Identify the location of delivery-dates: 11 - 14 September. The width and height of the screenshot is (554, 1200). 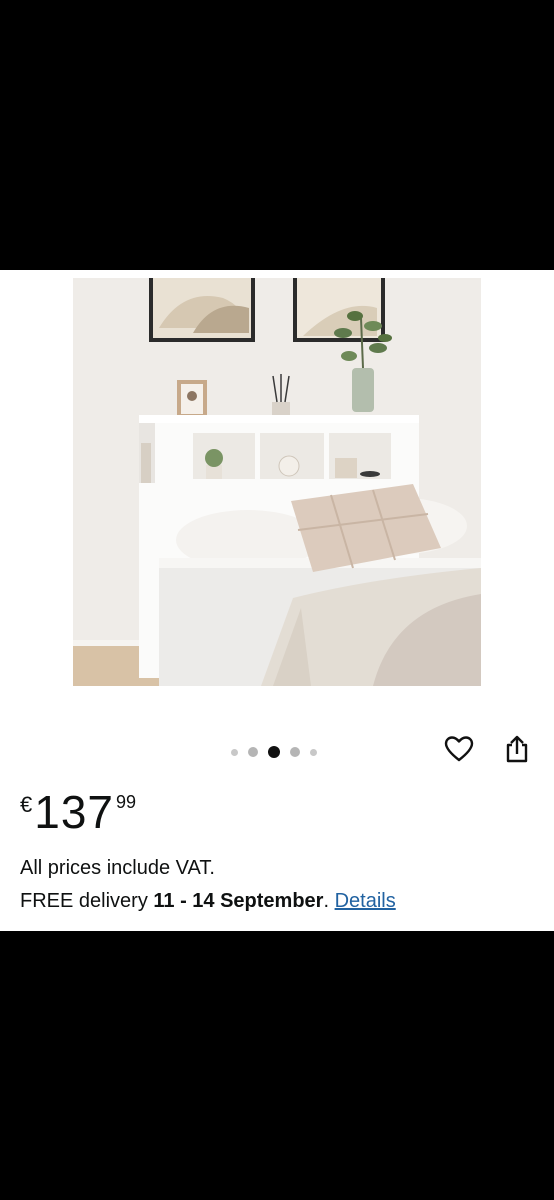
(238, 901).